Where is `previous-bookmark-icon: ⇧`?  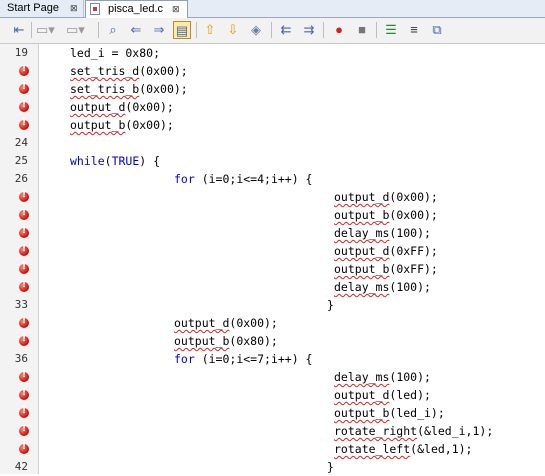
previous-bookmark-icon: ⇧ is located at coordinates (210, 30).